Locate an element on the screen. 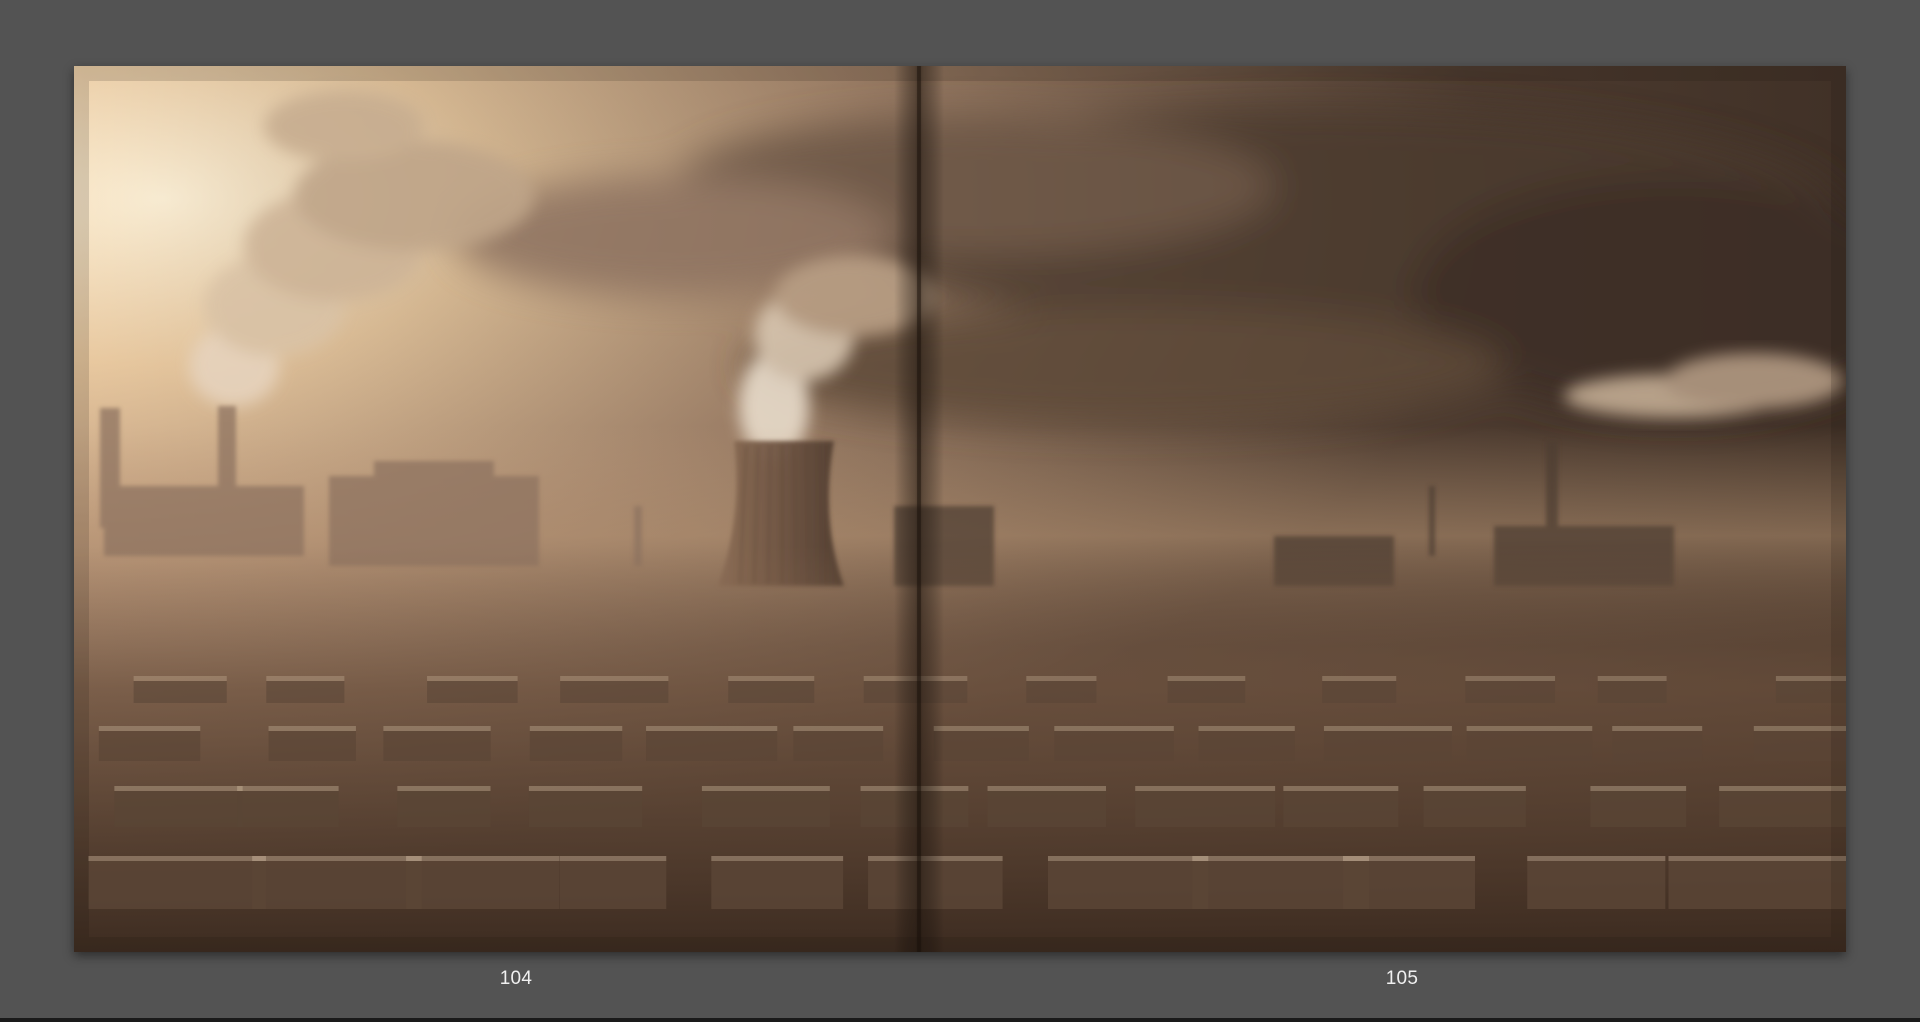  viewer-bottom-edge is located at coordinates (960, 1020).